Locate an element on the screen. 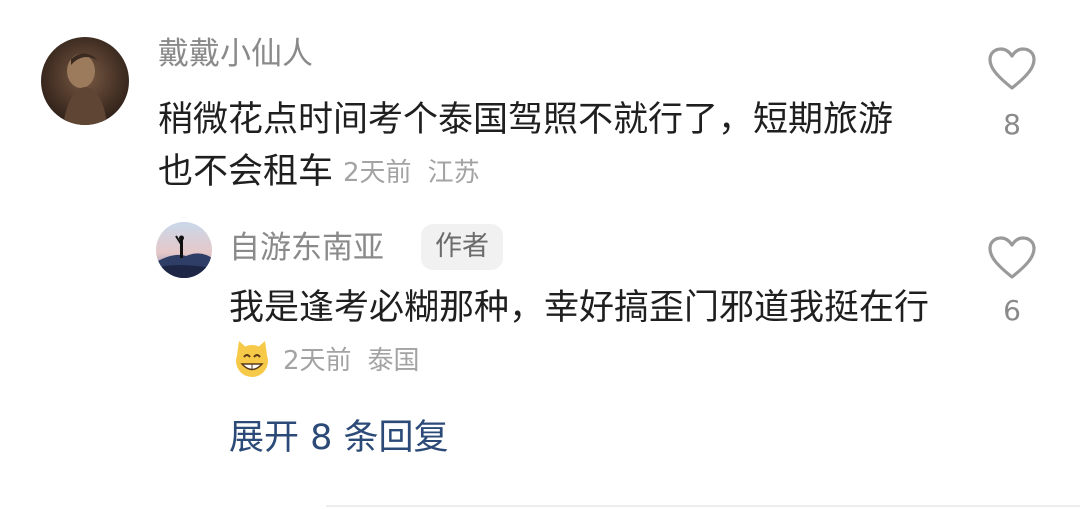 The width and height of the screenshot is (1080, 509). author-badge: 作者 is located at coordinates (462, 247).